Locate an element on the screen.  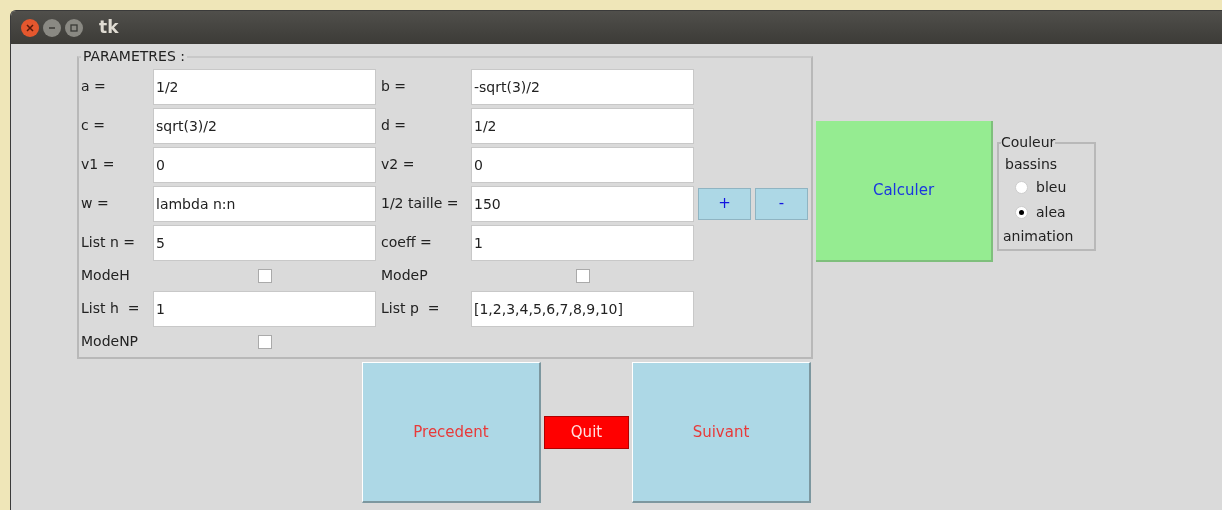
maximize-icon is located at coordinates (74, 27).